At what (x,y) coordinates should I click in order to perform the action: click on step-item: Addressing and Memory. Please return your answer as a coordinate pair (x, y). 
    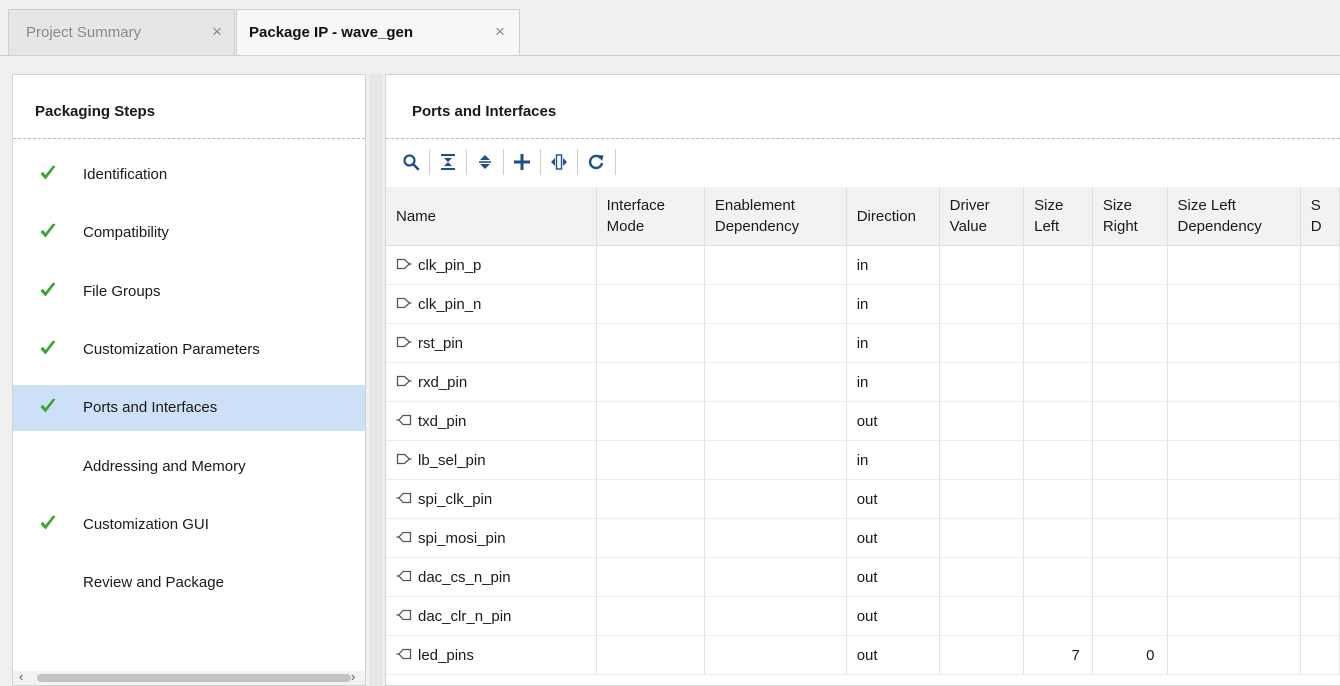
    Looking at the image, I should click on (189, 467).